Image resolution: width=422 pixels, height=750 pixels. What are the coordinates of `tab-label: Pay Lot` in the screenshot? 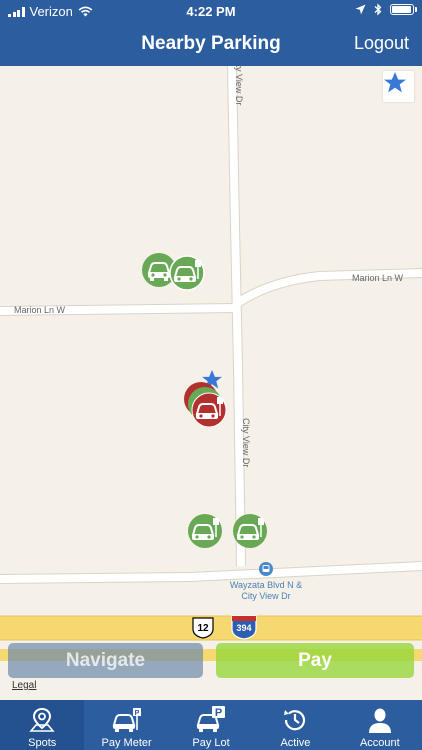 It's located at (211, 743).